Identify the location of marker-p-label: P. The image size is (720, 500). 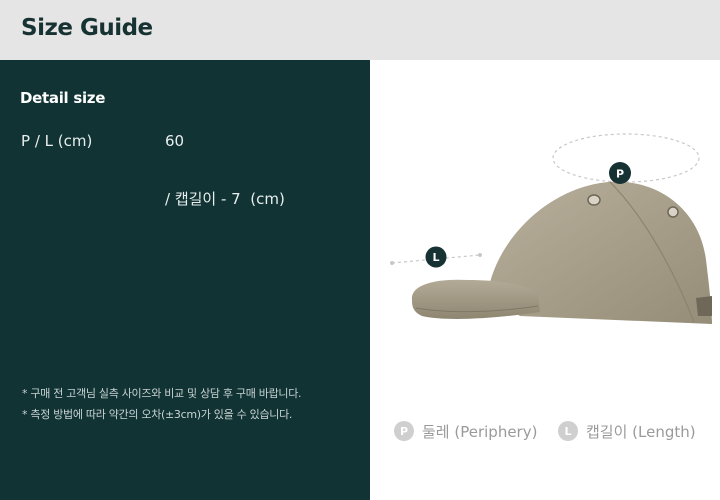
(620, 174).